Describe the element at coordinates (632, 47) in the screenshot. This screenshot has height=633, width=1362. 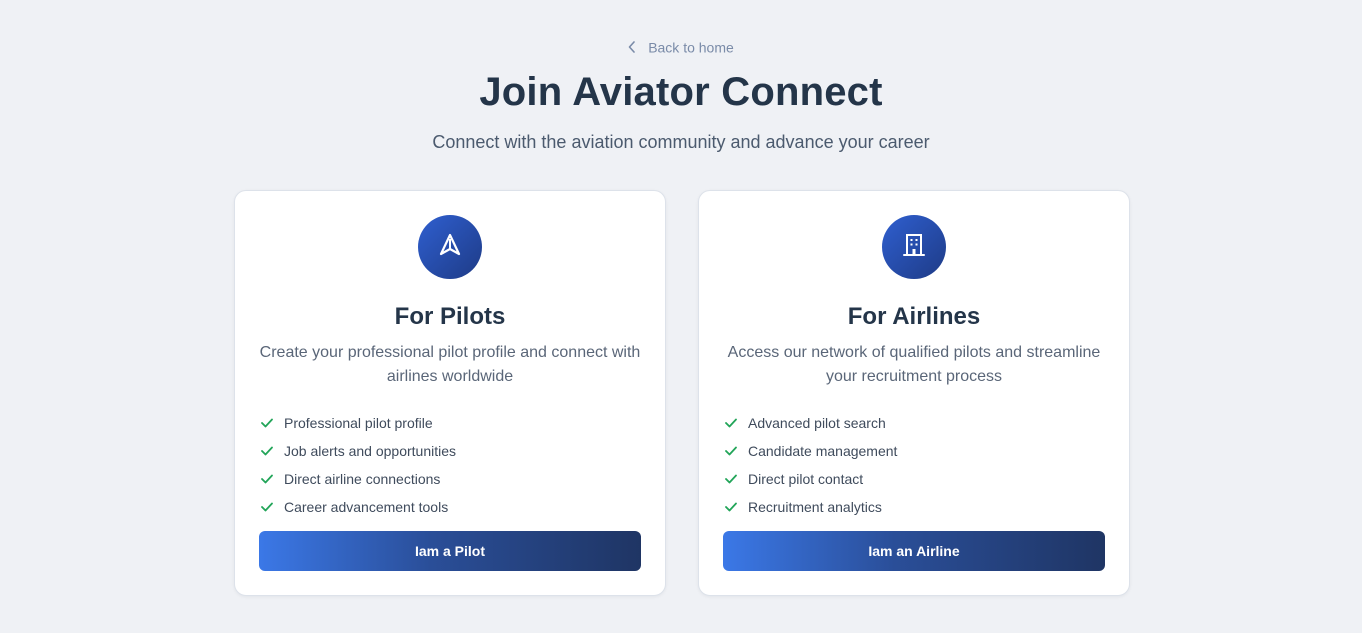
I see `chevron-left-icon` at that location.